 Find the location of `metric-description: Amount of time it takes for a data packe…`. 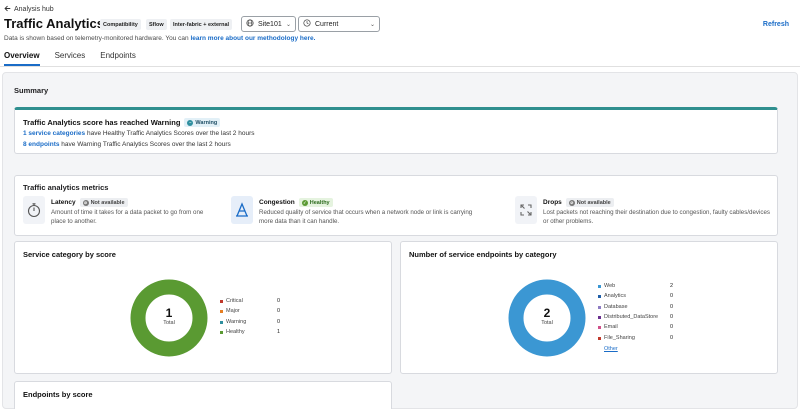

metric-description: Amount of time it takes for a data packe… is located at coordinates (127, 217).